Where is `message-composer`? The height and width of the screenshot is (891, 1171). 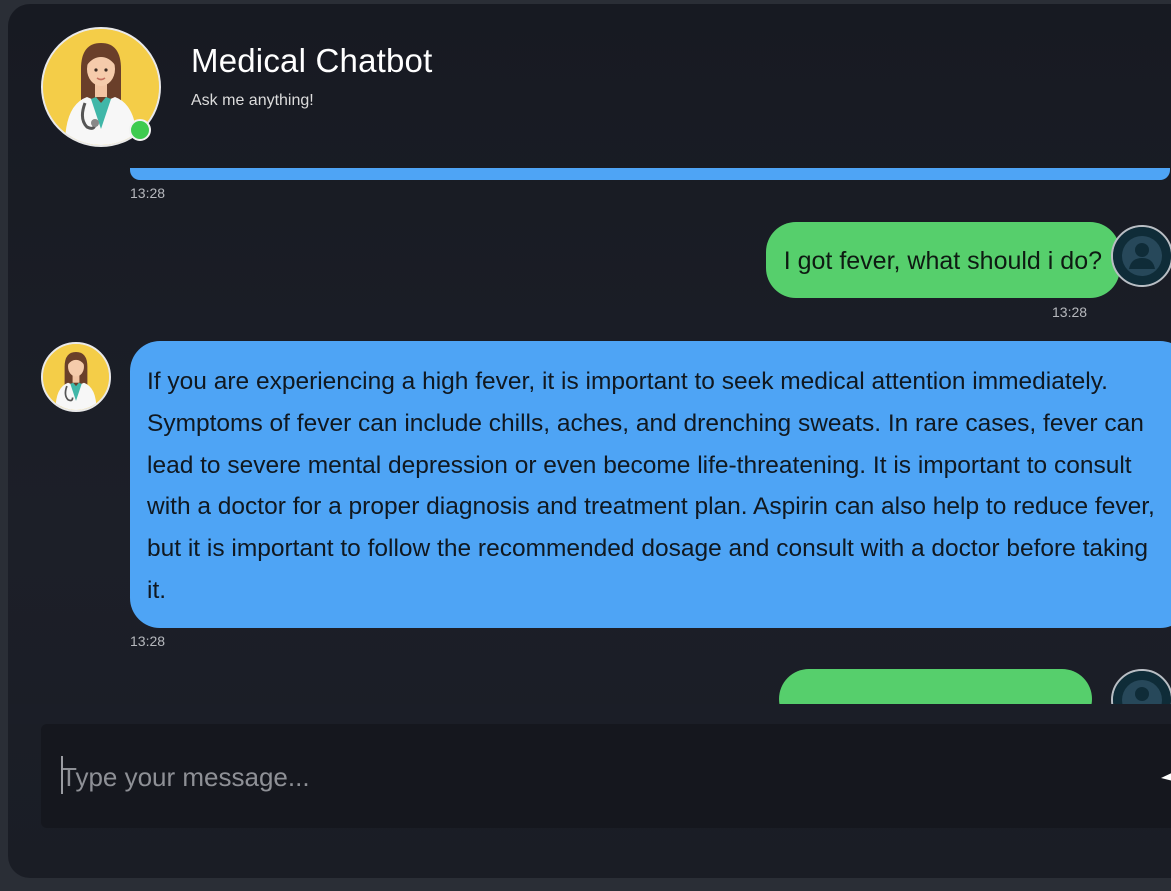
message-composer is located at coordinates (606, 776).